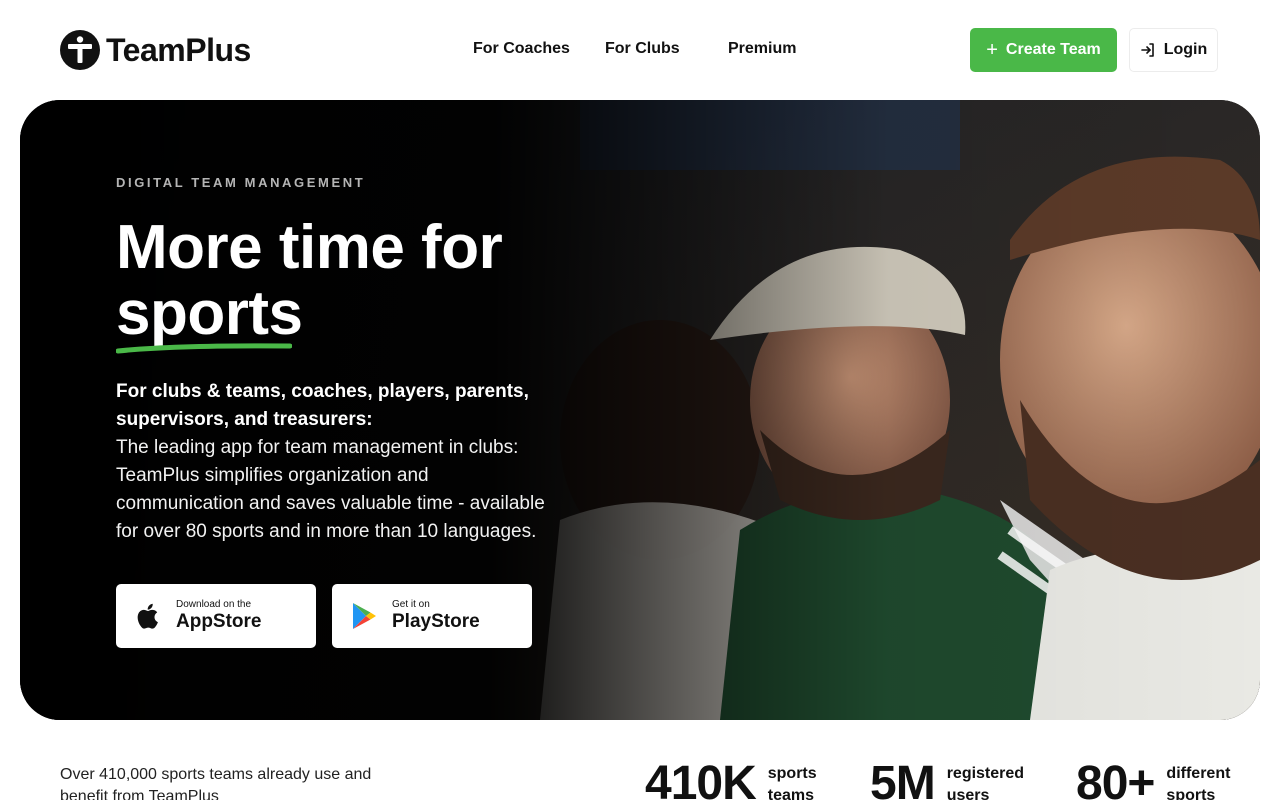  Describe the element at coordinates (411, 604) in the screenshot. I see `playstore-small: Get it on` at that location.